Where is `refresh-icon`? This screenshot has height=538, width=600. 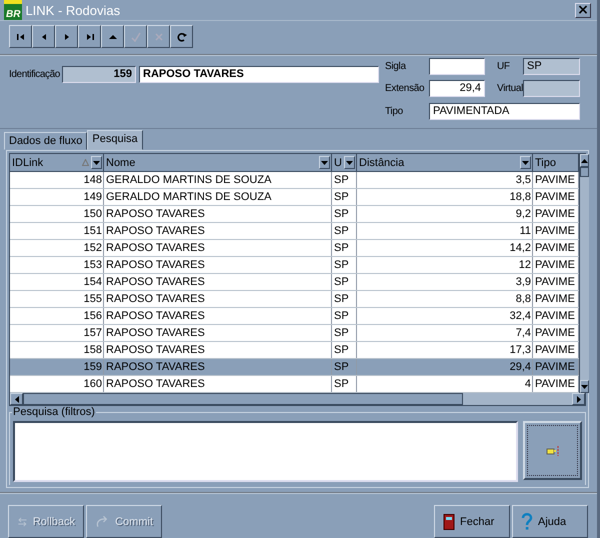
refresh-icon is located at coordinates (182, 36).